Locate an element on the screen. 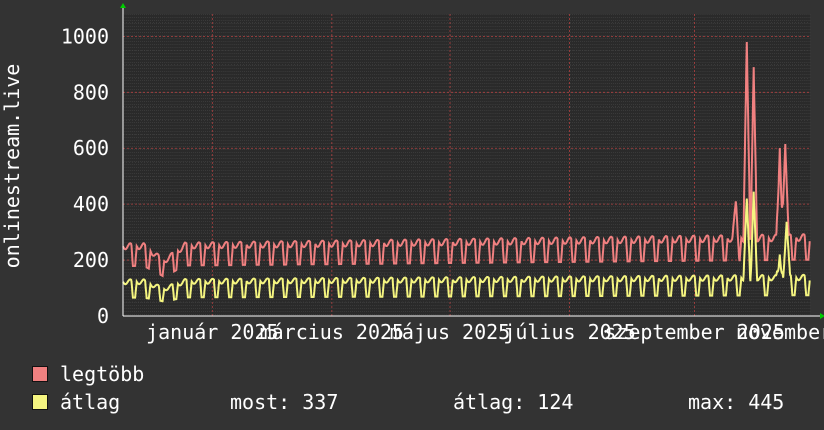 This screenshot has width=824, height=430. y-tick-label: 1000 is located at coordinates (85, 36).